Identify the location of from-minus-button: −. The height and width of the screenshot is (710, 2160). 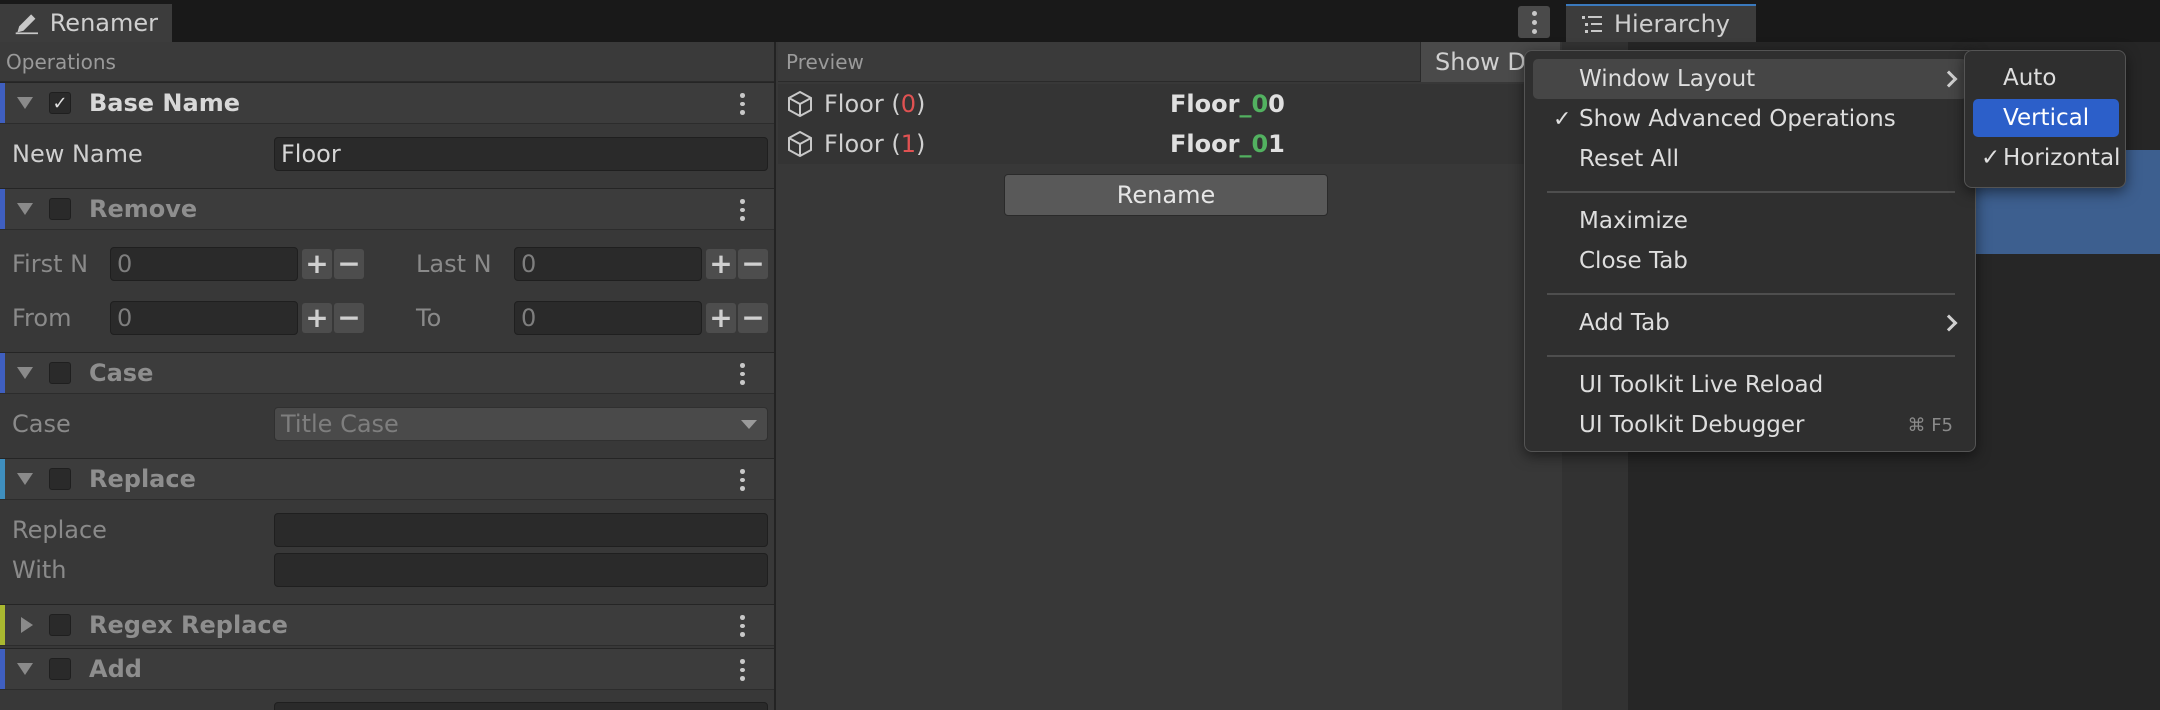
(349, 318).